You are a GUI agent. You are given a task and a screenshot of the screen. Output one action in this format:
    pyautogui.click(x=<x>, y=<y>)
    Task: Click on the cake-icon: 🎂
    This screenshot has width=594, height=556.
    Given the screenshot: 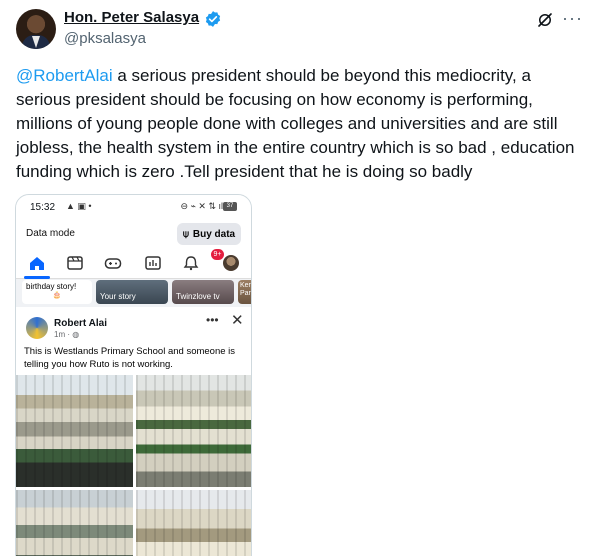 What is the action you would take?
    pyautogui.click(x=57, y=295)
    